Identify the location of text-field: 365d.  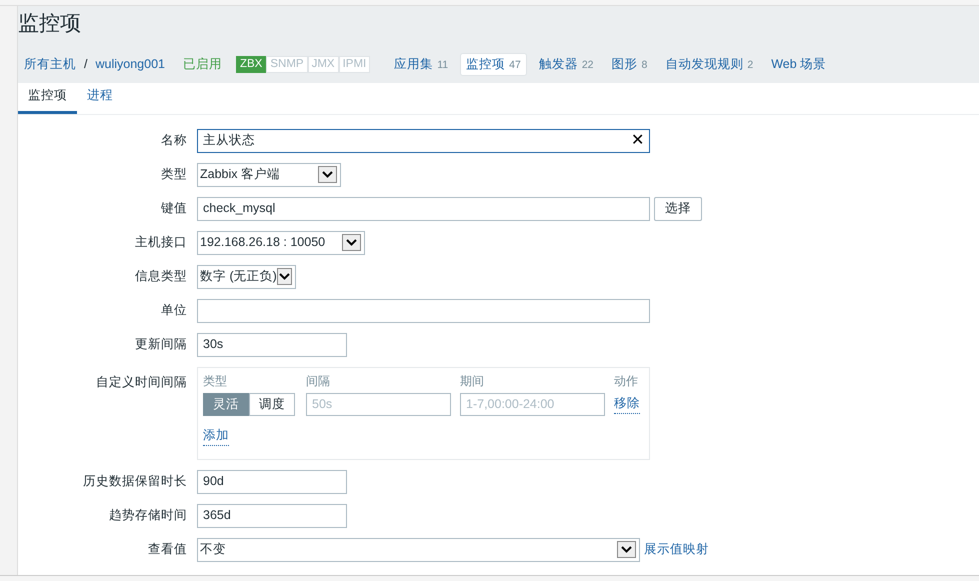
(272, 516).